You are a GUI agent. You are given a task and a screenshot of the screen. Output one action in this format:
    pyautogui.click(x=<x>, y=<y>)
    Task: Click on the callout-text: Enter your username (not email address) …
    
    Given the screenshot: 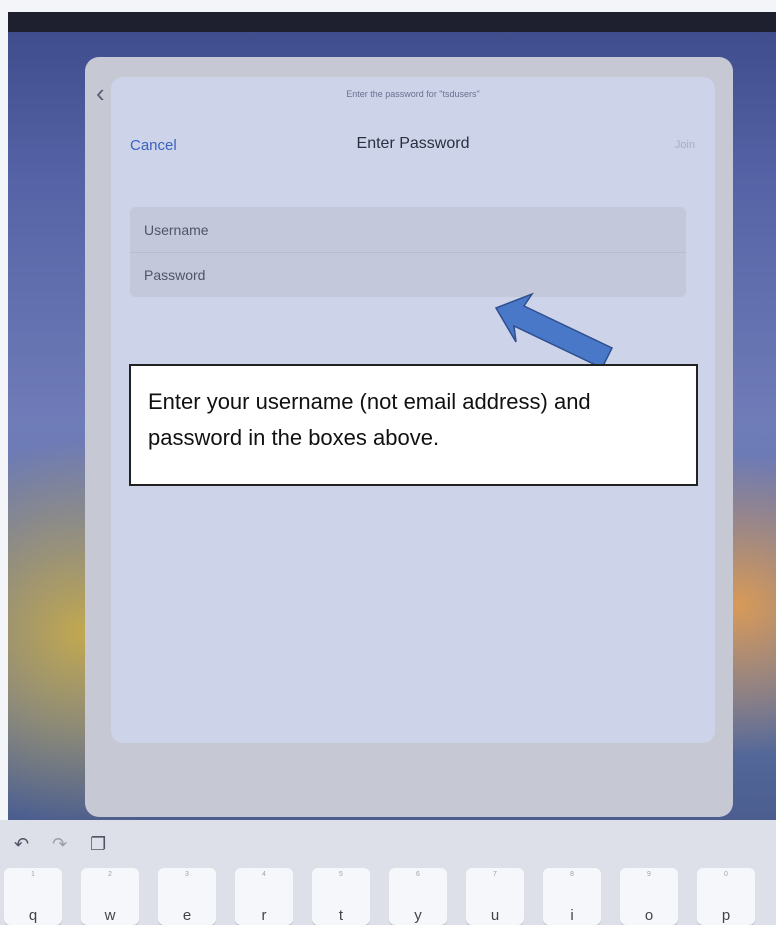 What is the action you would take?
    pyautogui.click(x=369, y=419)
    